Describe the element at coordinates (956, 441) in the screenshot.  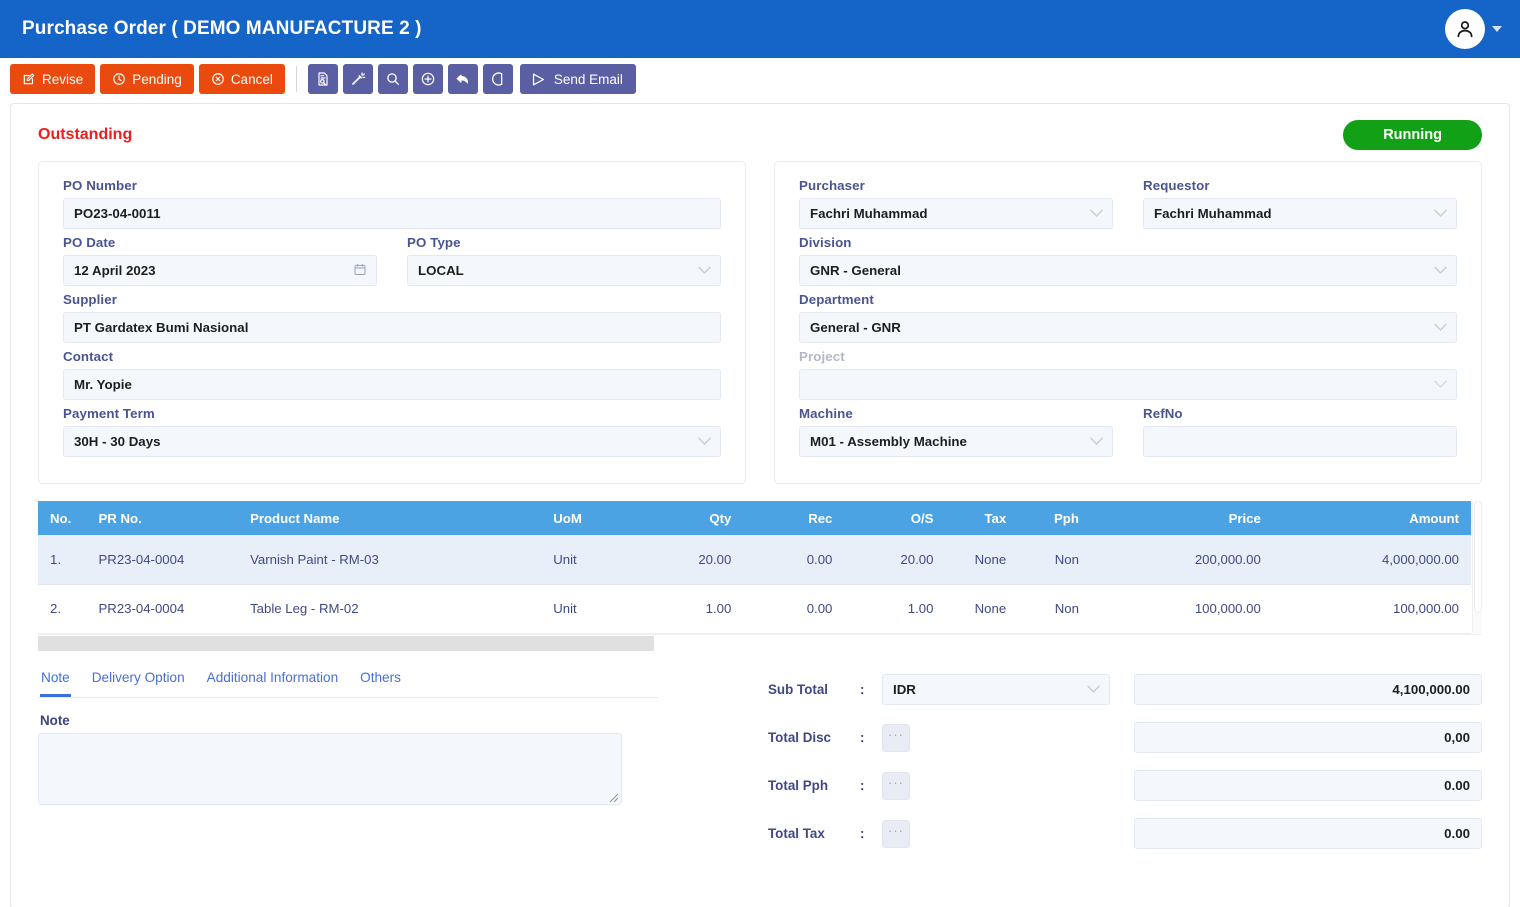
I see `machine-select: M01 - Assembly Machine` at that location.